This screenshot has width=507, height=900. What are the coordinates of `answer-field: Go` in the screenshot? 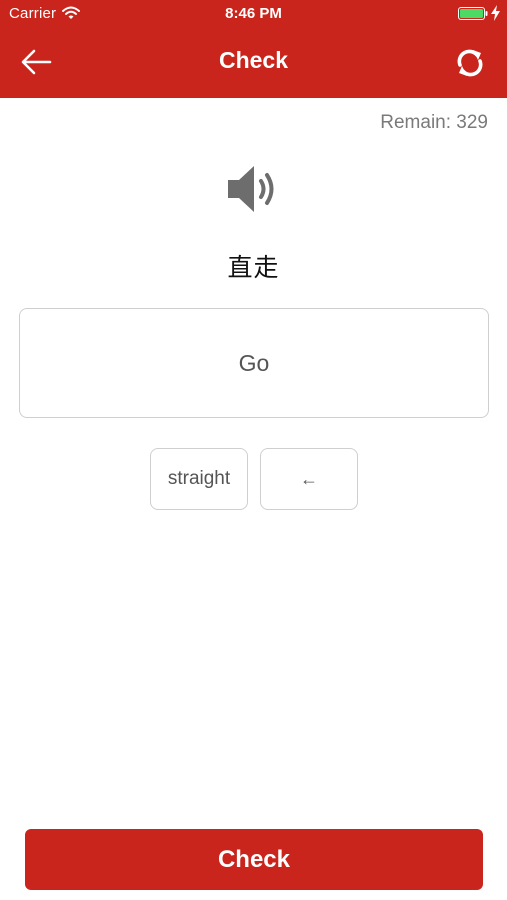 It's located at (254, 363).